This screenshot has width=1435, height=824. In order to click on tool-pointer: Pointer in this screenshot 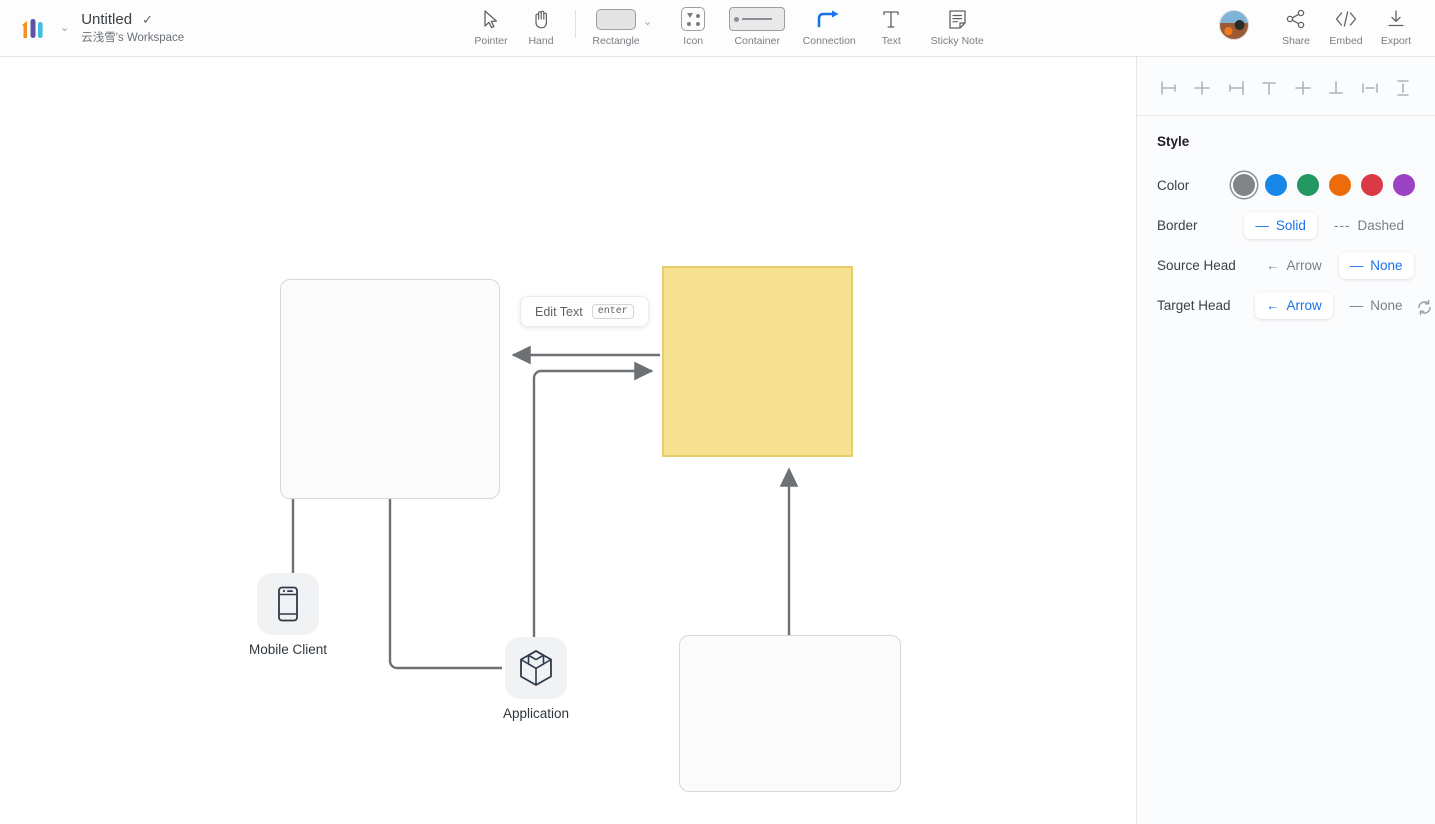, I will do `click(491, 28)`.